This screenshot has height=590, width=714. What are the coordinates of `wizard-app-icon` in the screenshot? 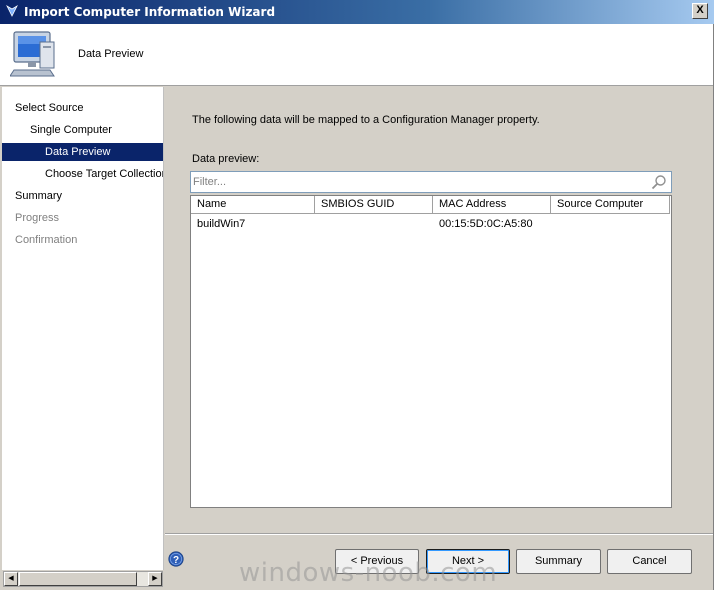 It's located at (12, 10).